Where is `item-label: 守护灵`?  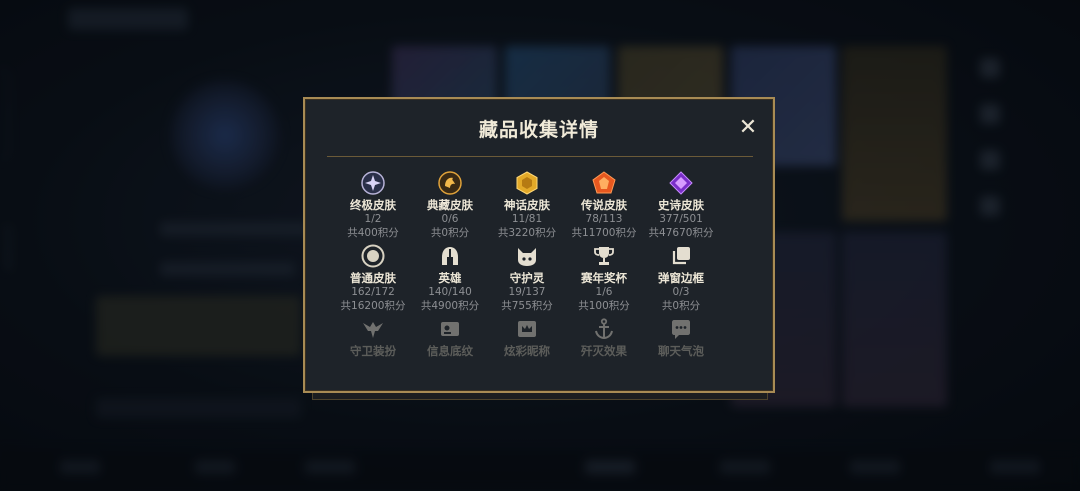 item-label: 守护灵 is located at coordinates (527, 278).